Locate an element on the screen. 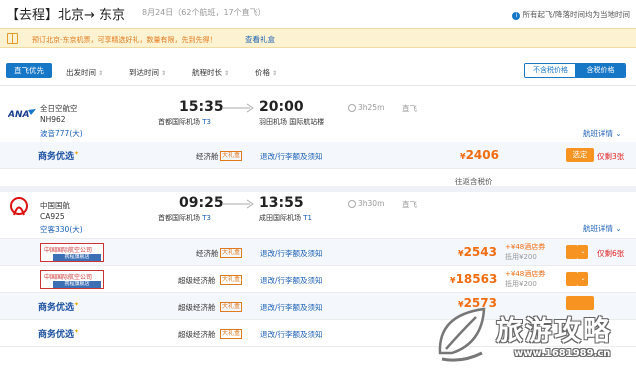 This screenshot has width=636, height=371. flight-count-info: 8月24日（62个航班，17个直飞） is located at coordinates (204, 12).